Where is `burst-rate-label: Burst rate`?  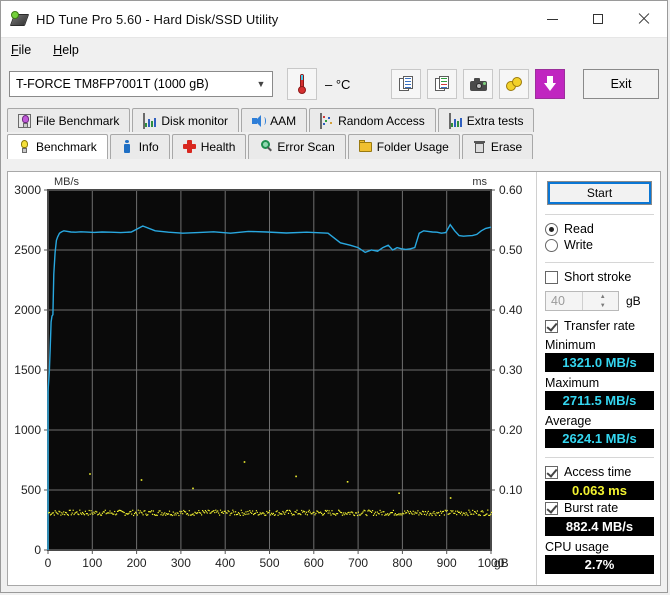 burst-rate-label: Burst rate is located at coordinates (591, 508).